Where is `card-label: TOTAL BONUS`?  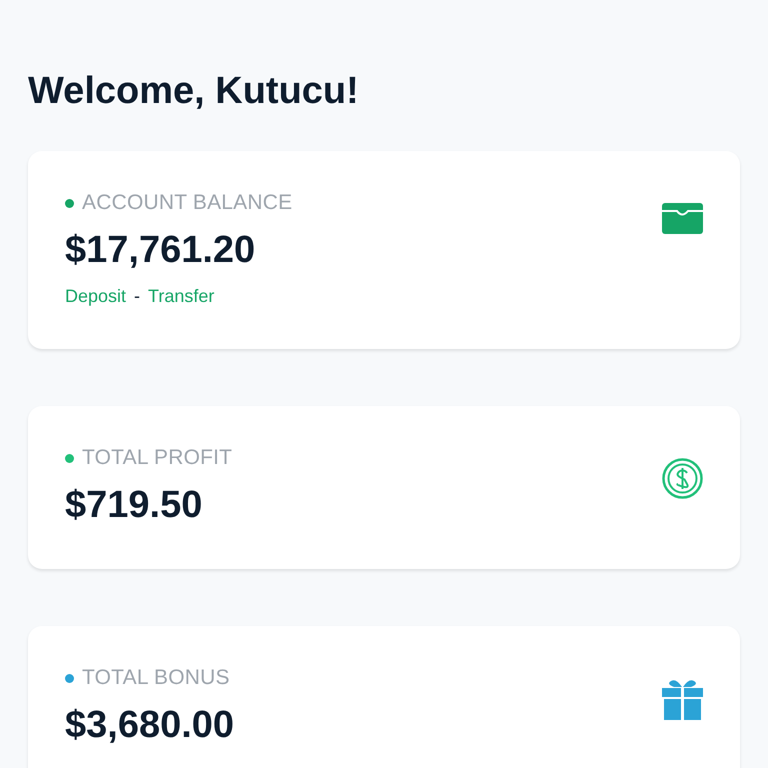
card-label: TOTAL BONUS is located at coordinates (156, 678).